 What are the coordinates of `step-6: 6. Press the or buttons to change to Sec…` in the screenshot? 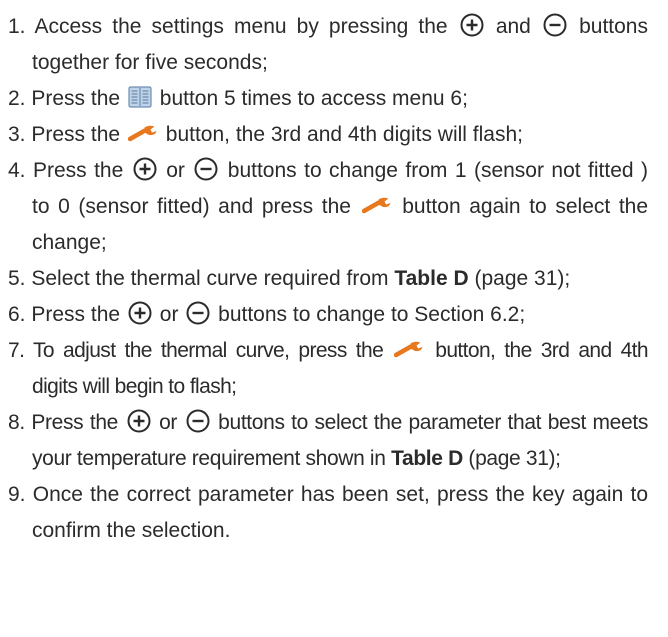 It's located at (328, 315).